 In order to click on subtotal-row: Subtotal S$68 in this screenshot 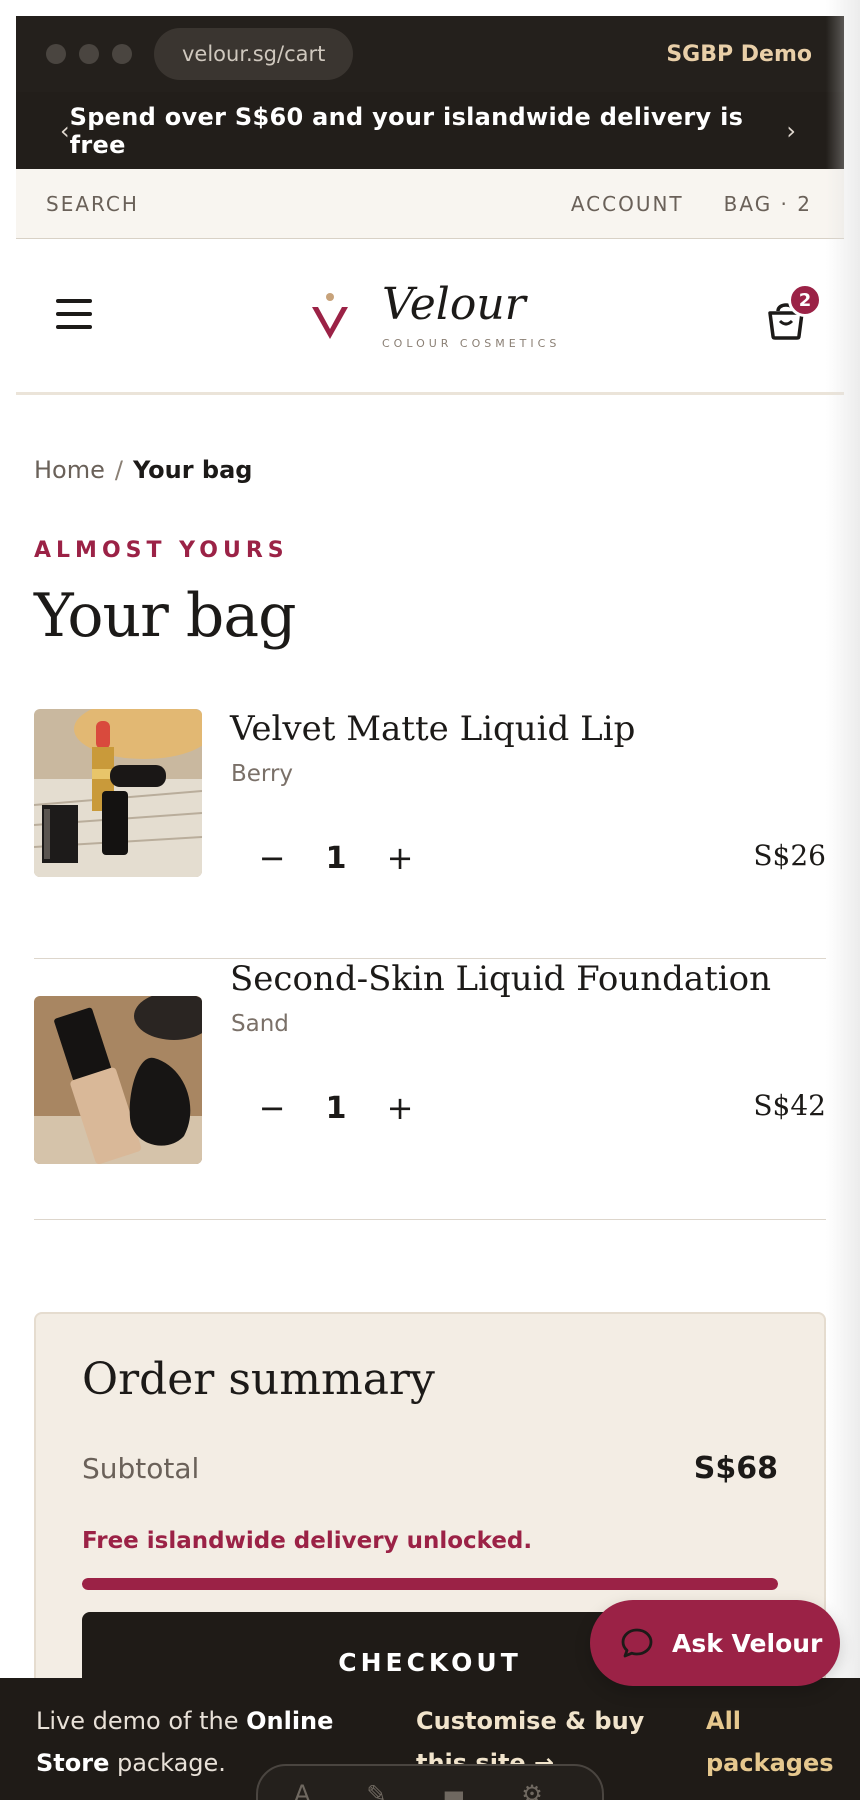, I will do `click(430, 1468)`.